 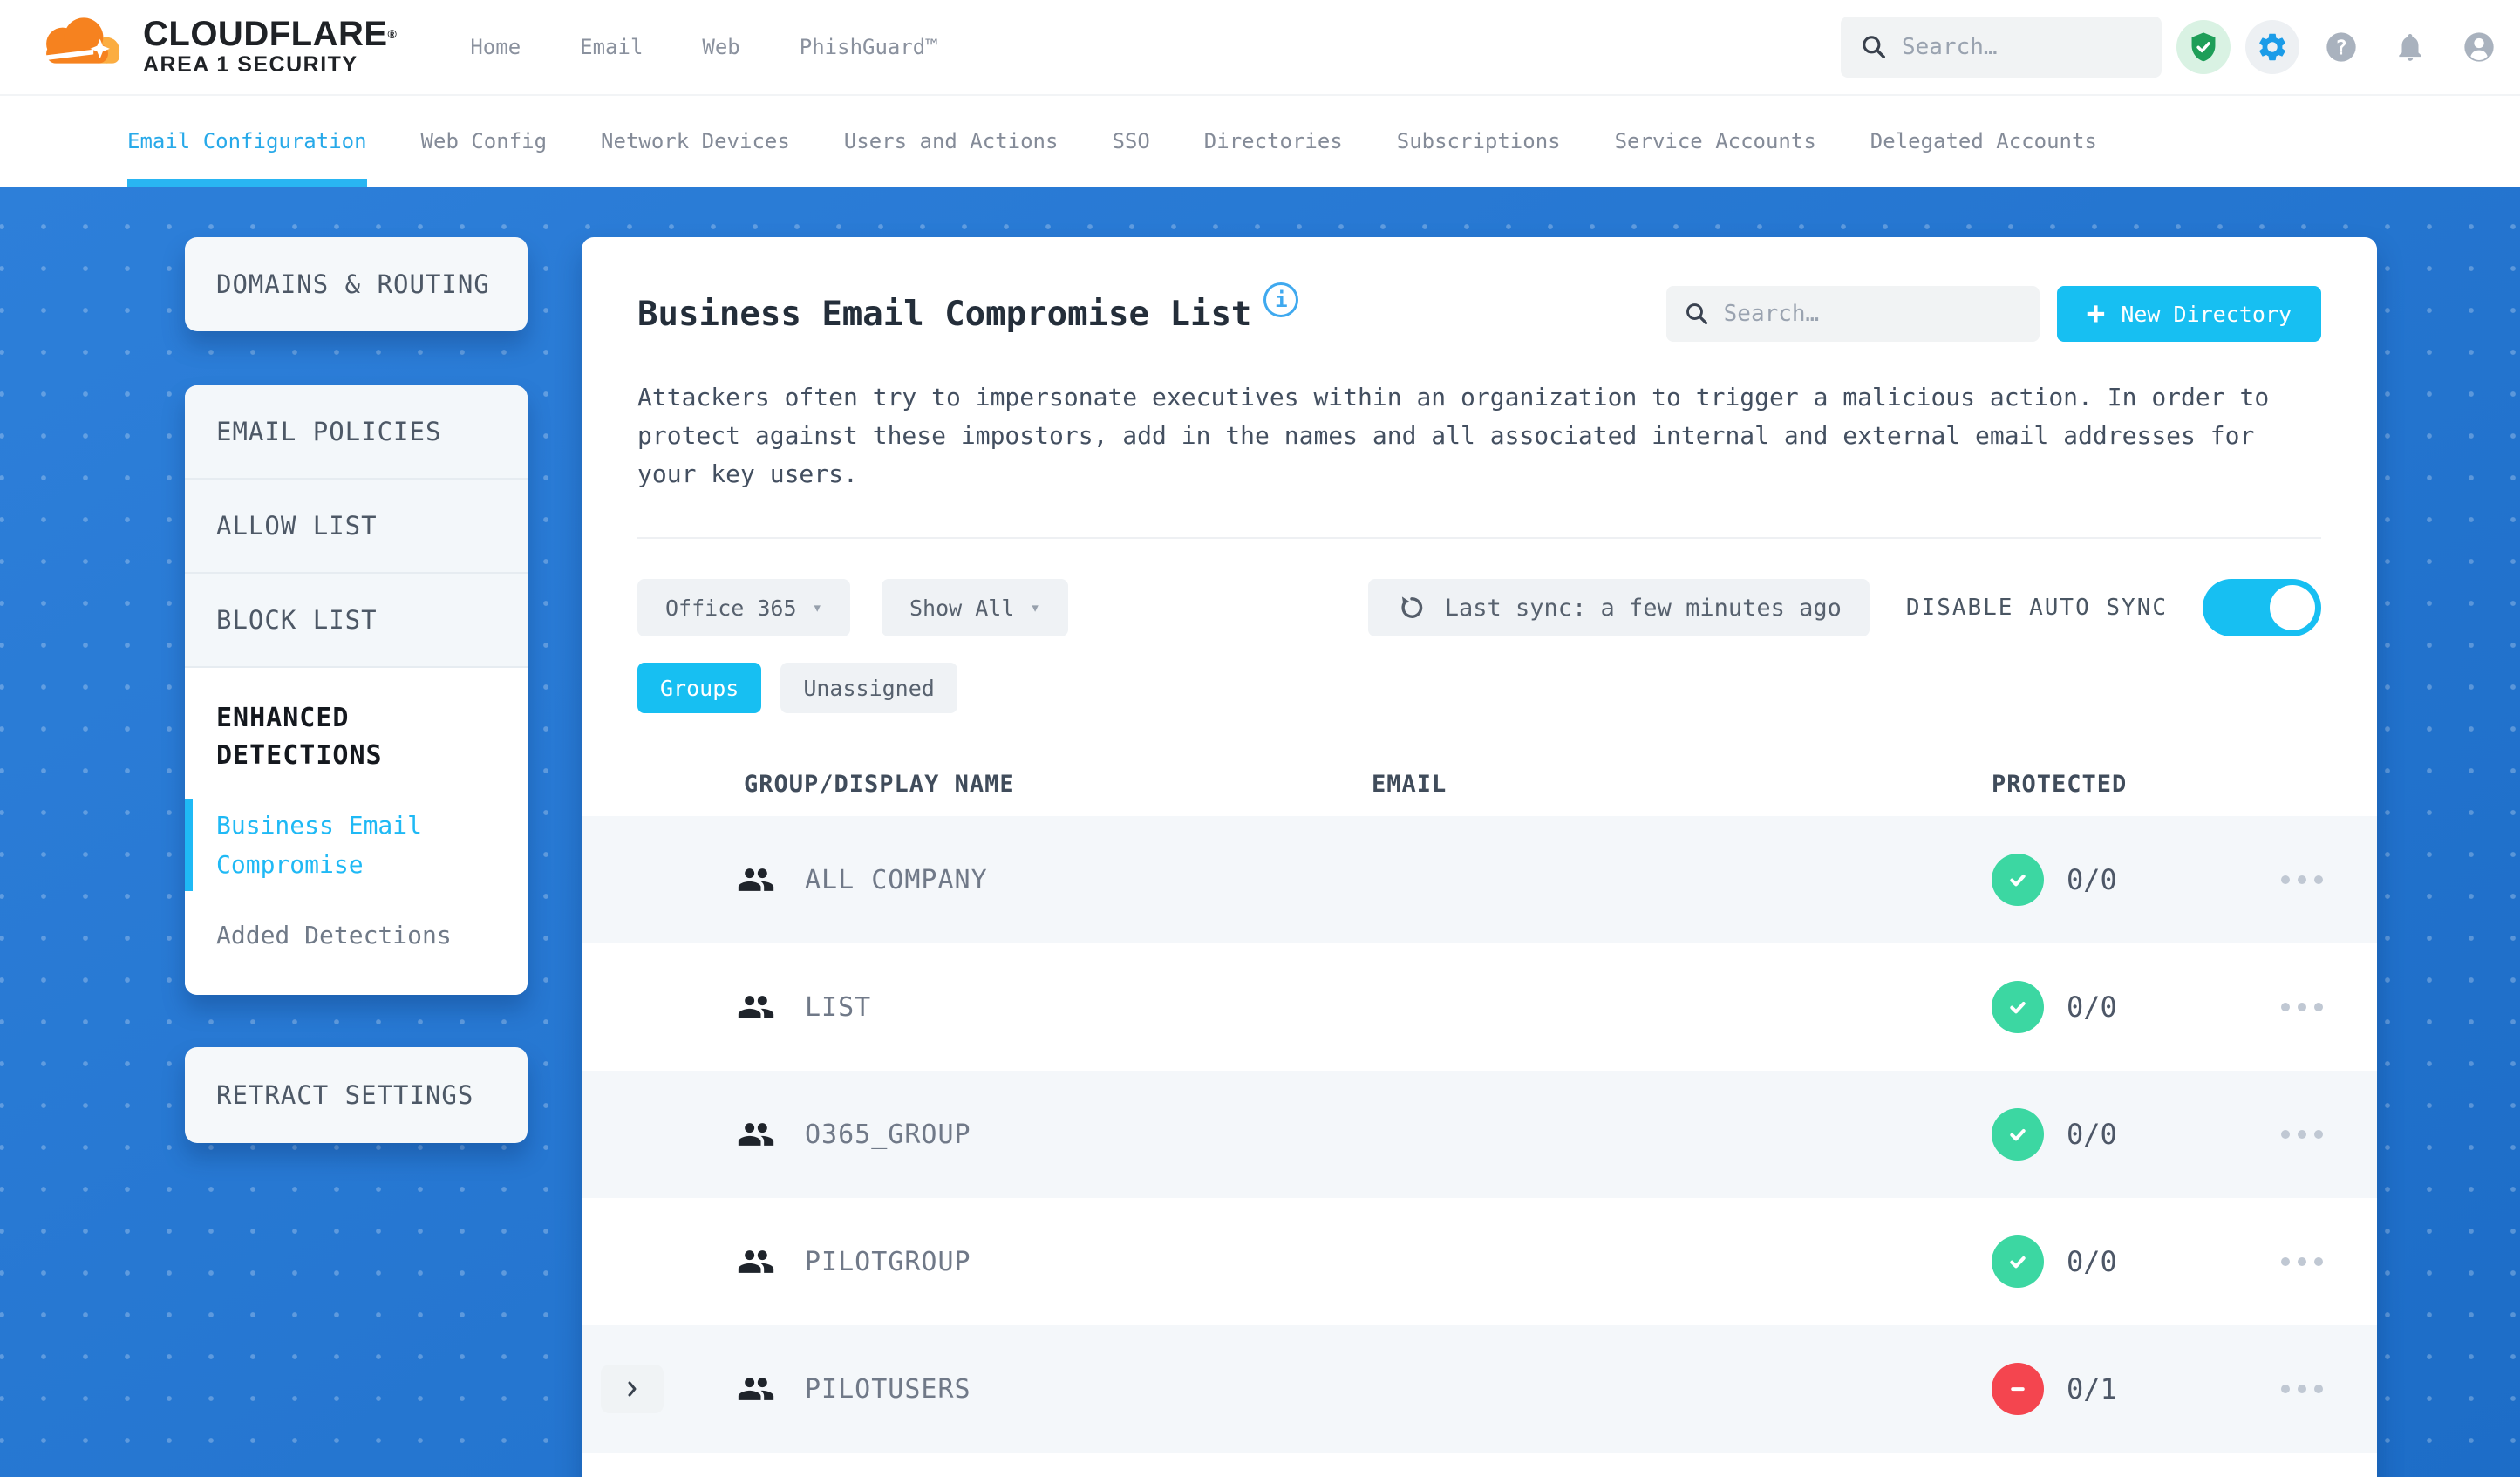 I want to click on gear-icon, so click(x=2272, y=47).